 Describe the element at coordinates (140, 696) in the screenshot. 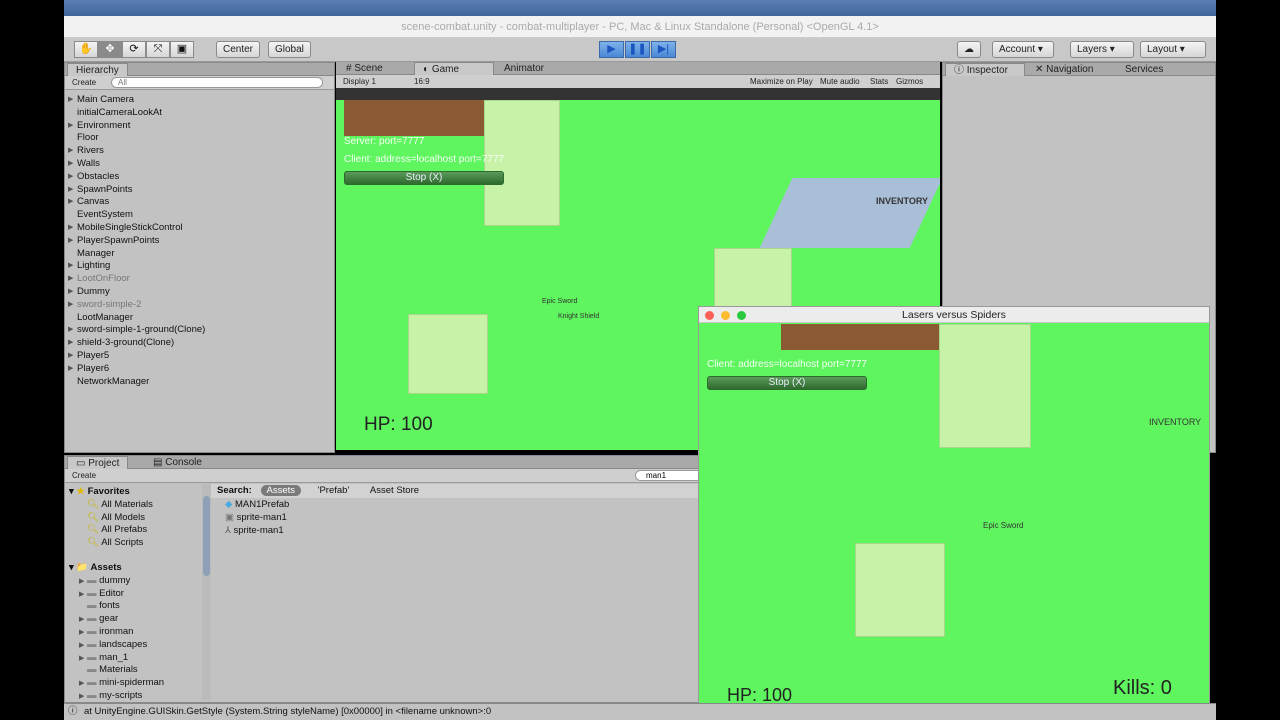

I see `folder-item: ▶ ▬ my-scripts` at that location.